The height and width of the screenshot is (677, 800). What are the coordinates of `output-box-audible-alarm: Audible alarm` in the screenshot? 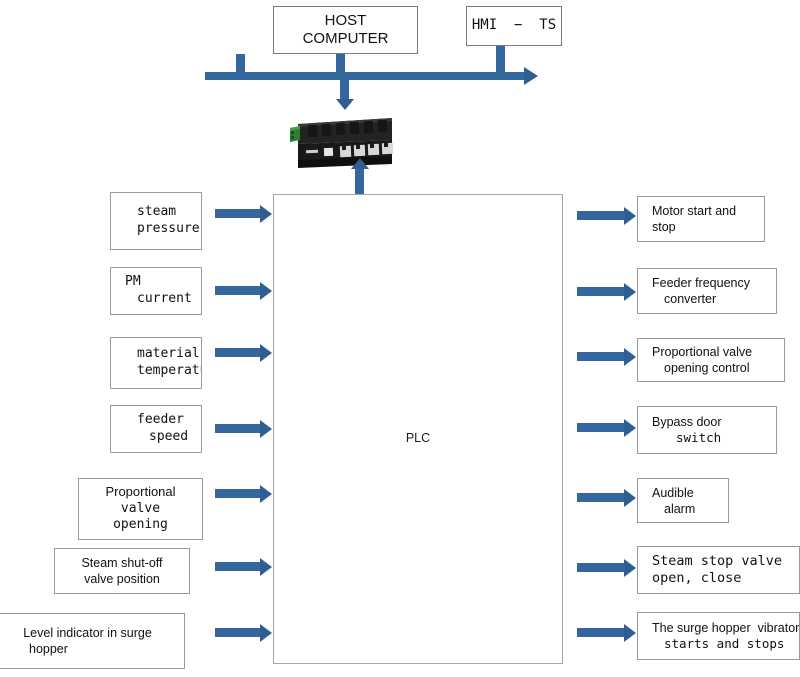 It's located at (683, 500).